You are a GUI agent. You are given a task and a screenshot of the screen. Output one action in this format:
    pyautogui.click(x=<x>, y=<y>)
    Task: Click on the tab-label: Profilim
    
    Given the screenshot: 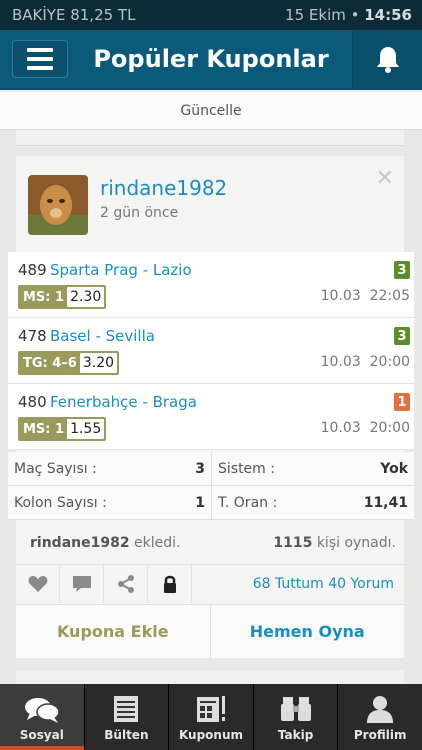 What is the action you would take?
    pyautogui.click(x=380, y=735)
    